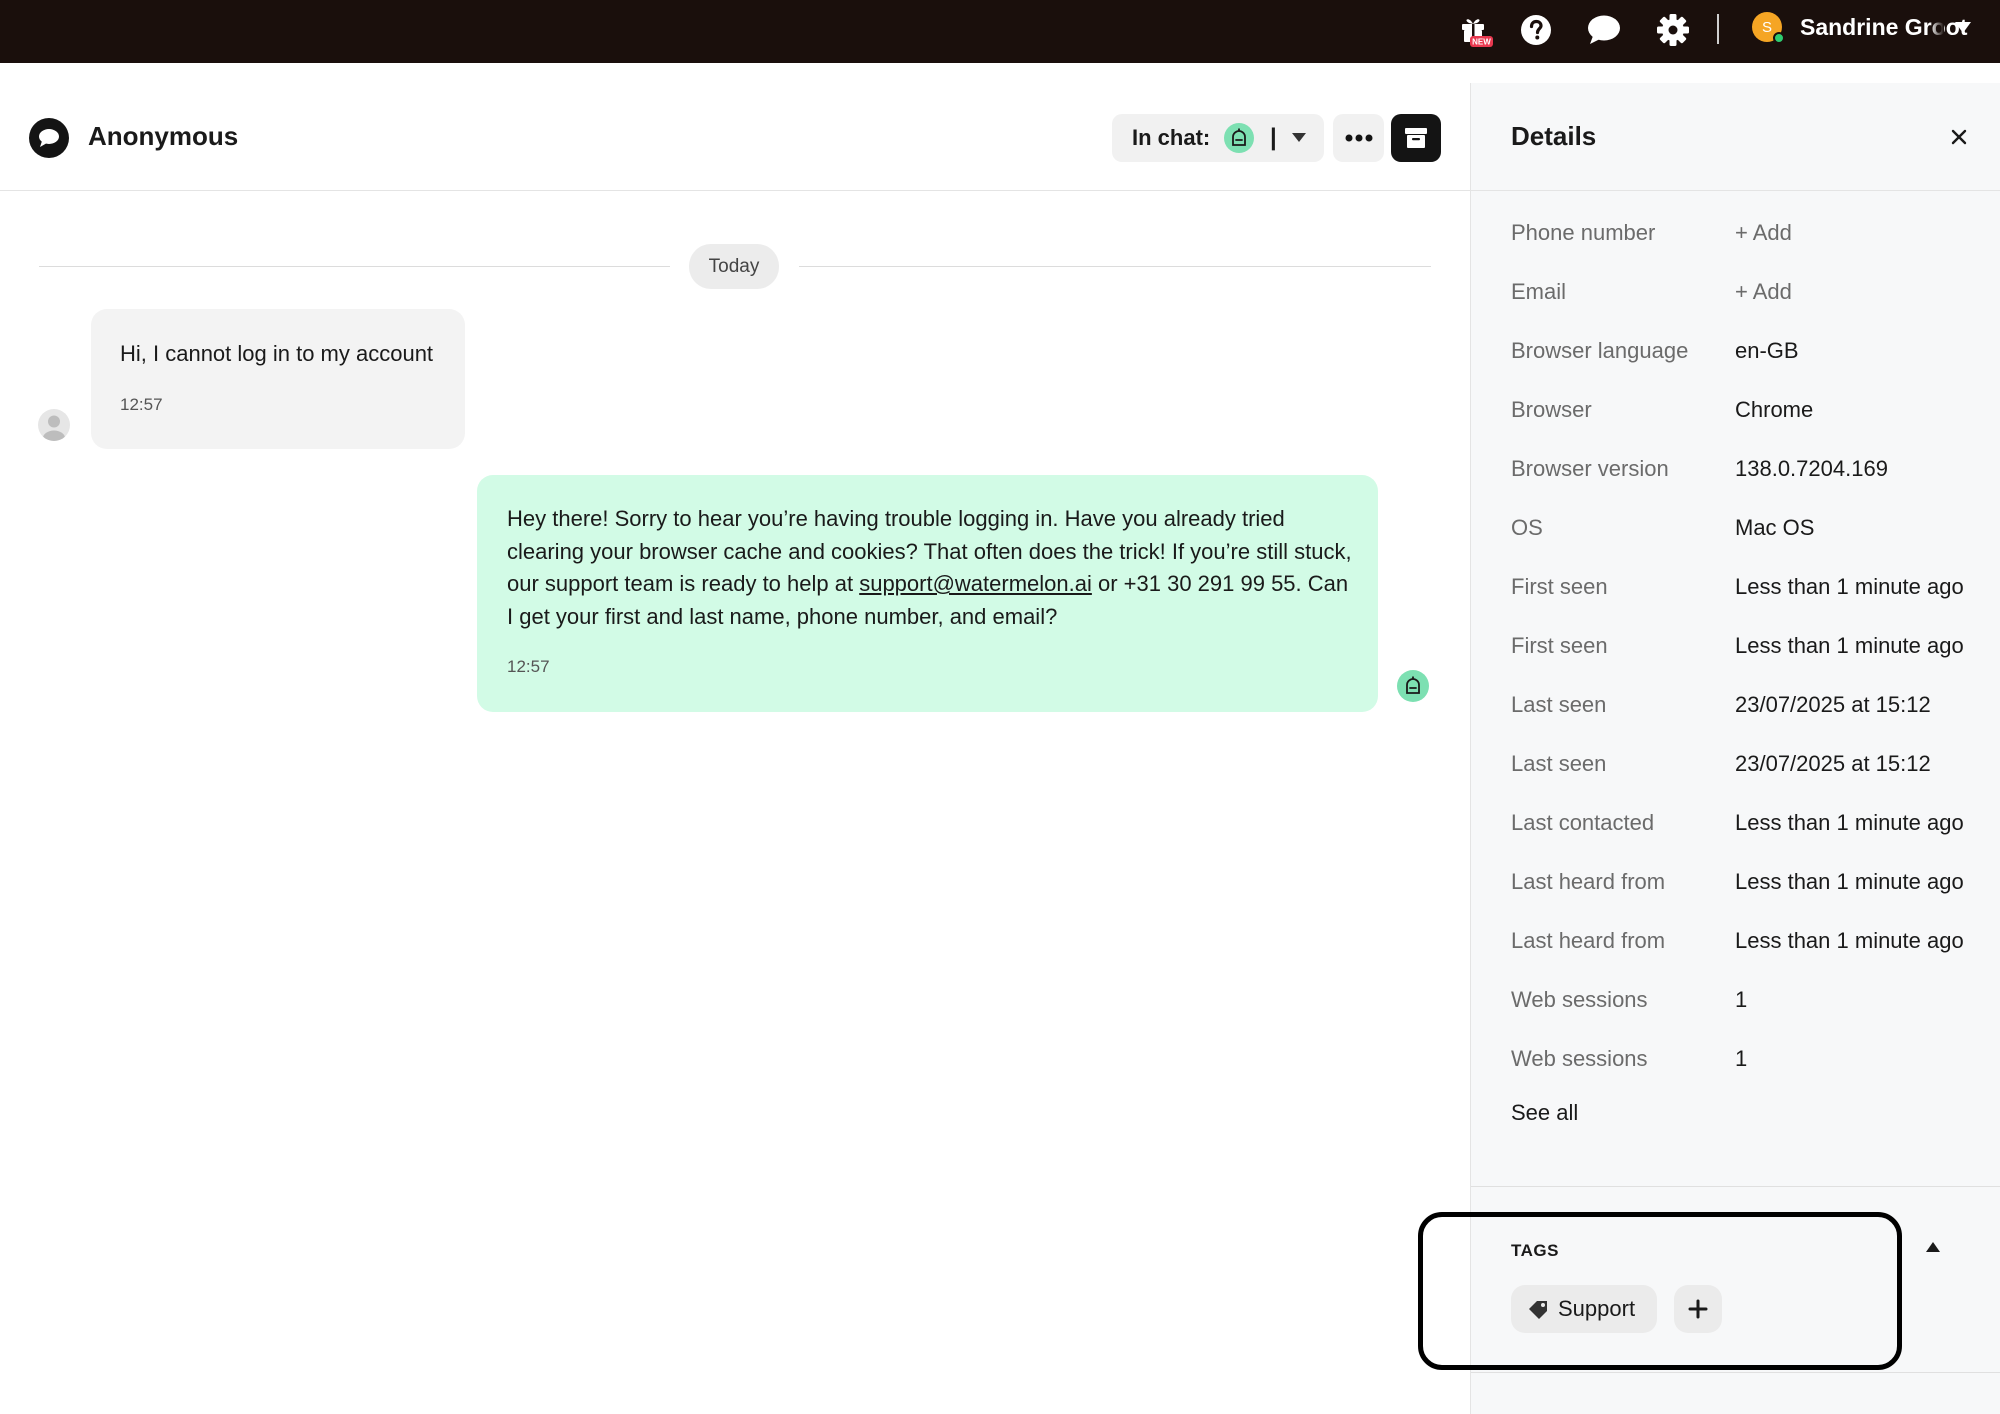  What do you see at coordinates (1583, 232) in the screenshot?
I see `detail-label: Phone number` at bounding box center [1583, 232].